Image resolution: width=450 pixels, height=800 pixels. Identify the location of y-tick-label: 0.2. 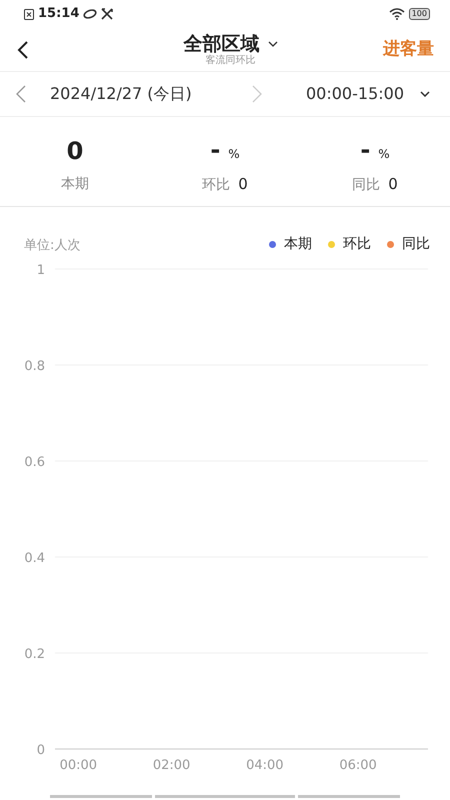
(34, 654).